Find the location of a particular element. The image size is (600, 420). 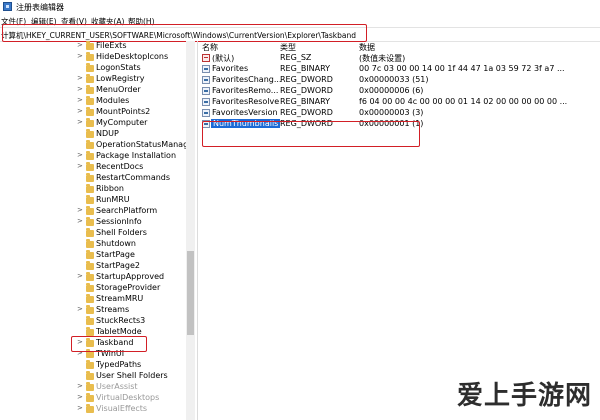

tree-item-storageprovider: StorageProvider is located at coordinates (95, 288).